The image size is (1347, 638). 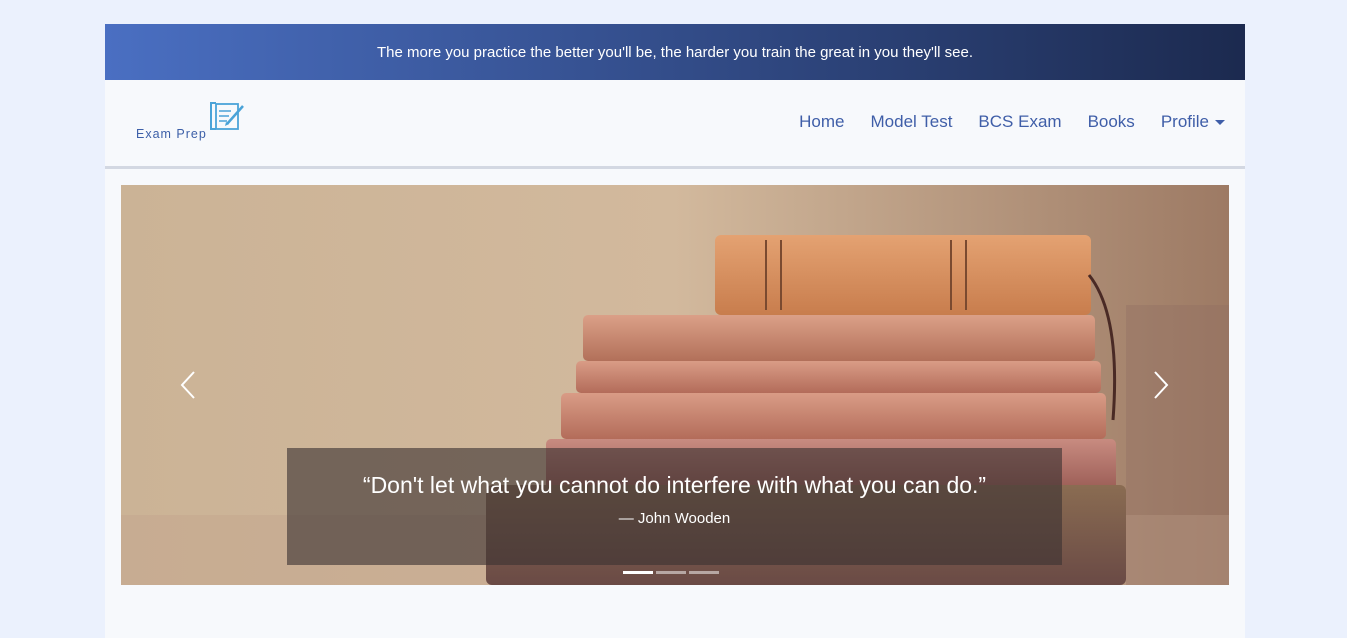 What do you see at coordinates (192, 122) in the screenshot?
I see `logo: Exam Prep` at bounding box center [192, 122].